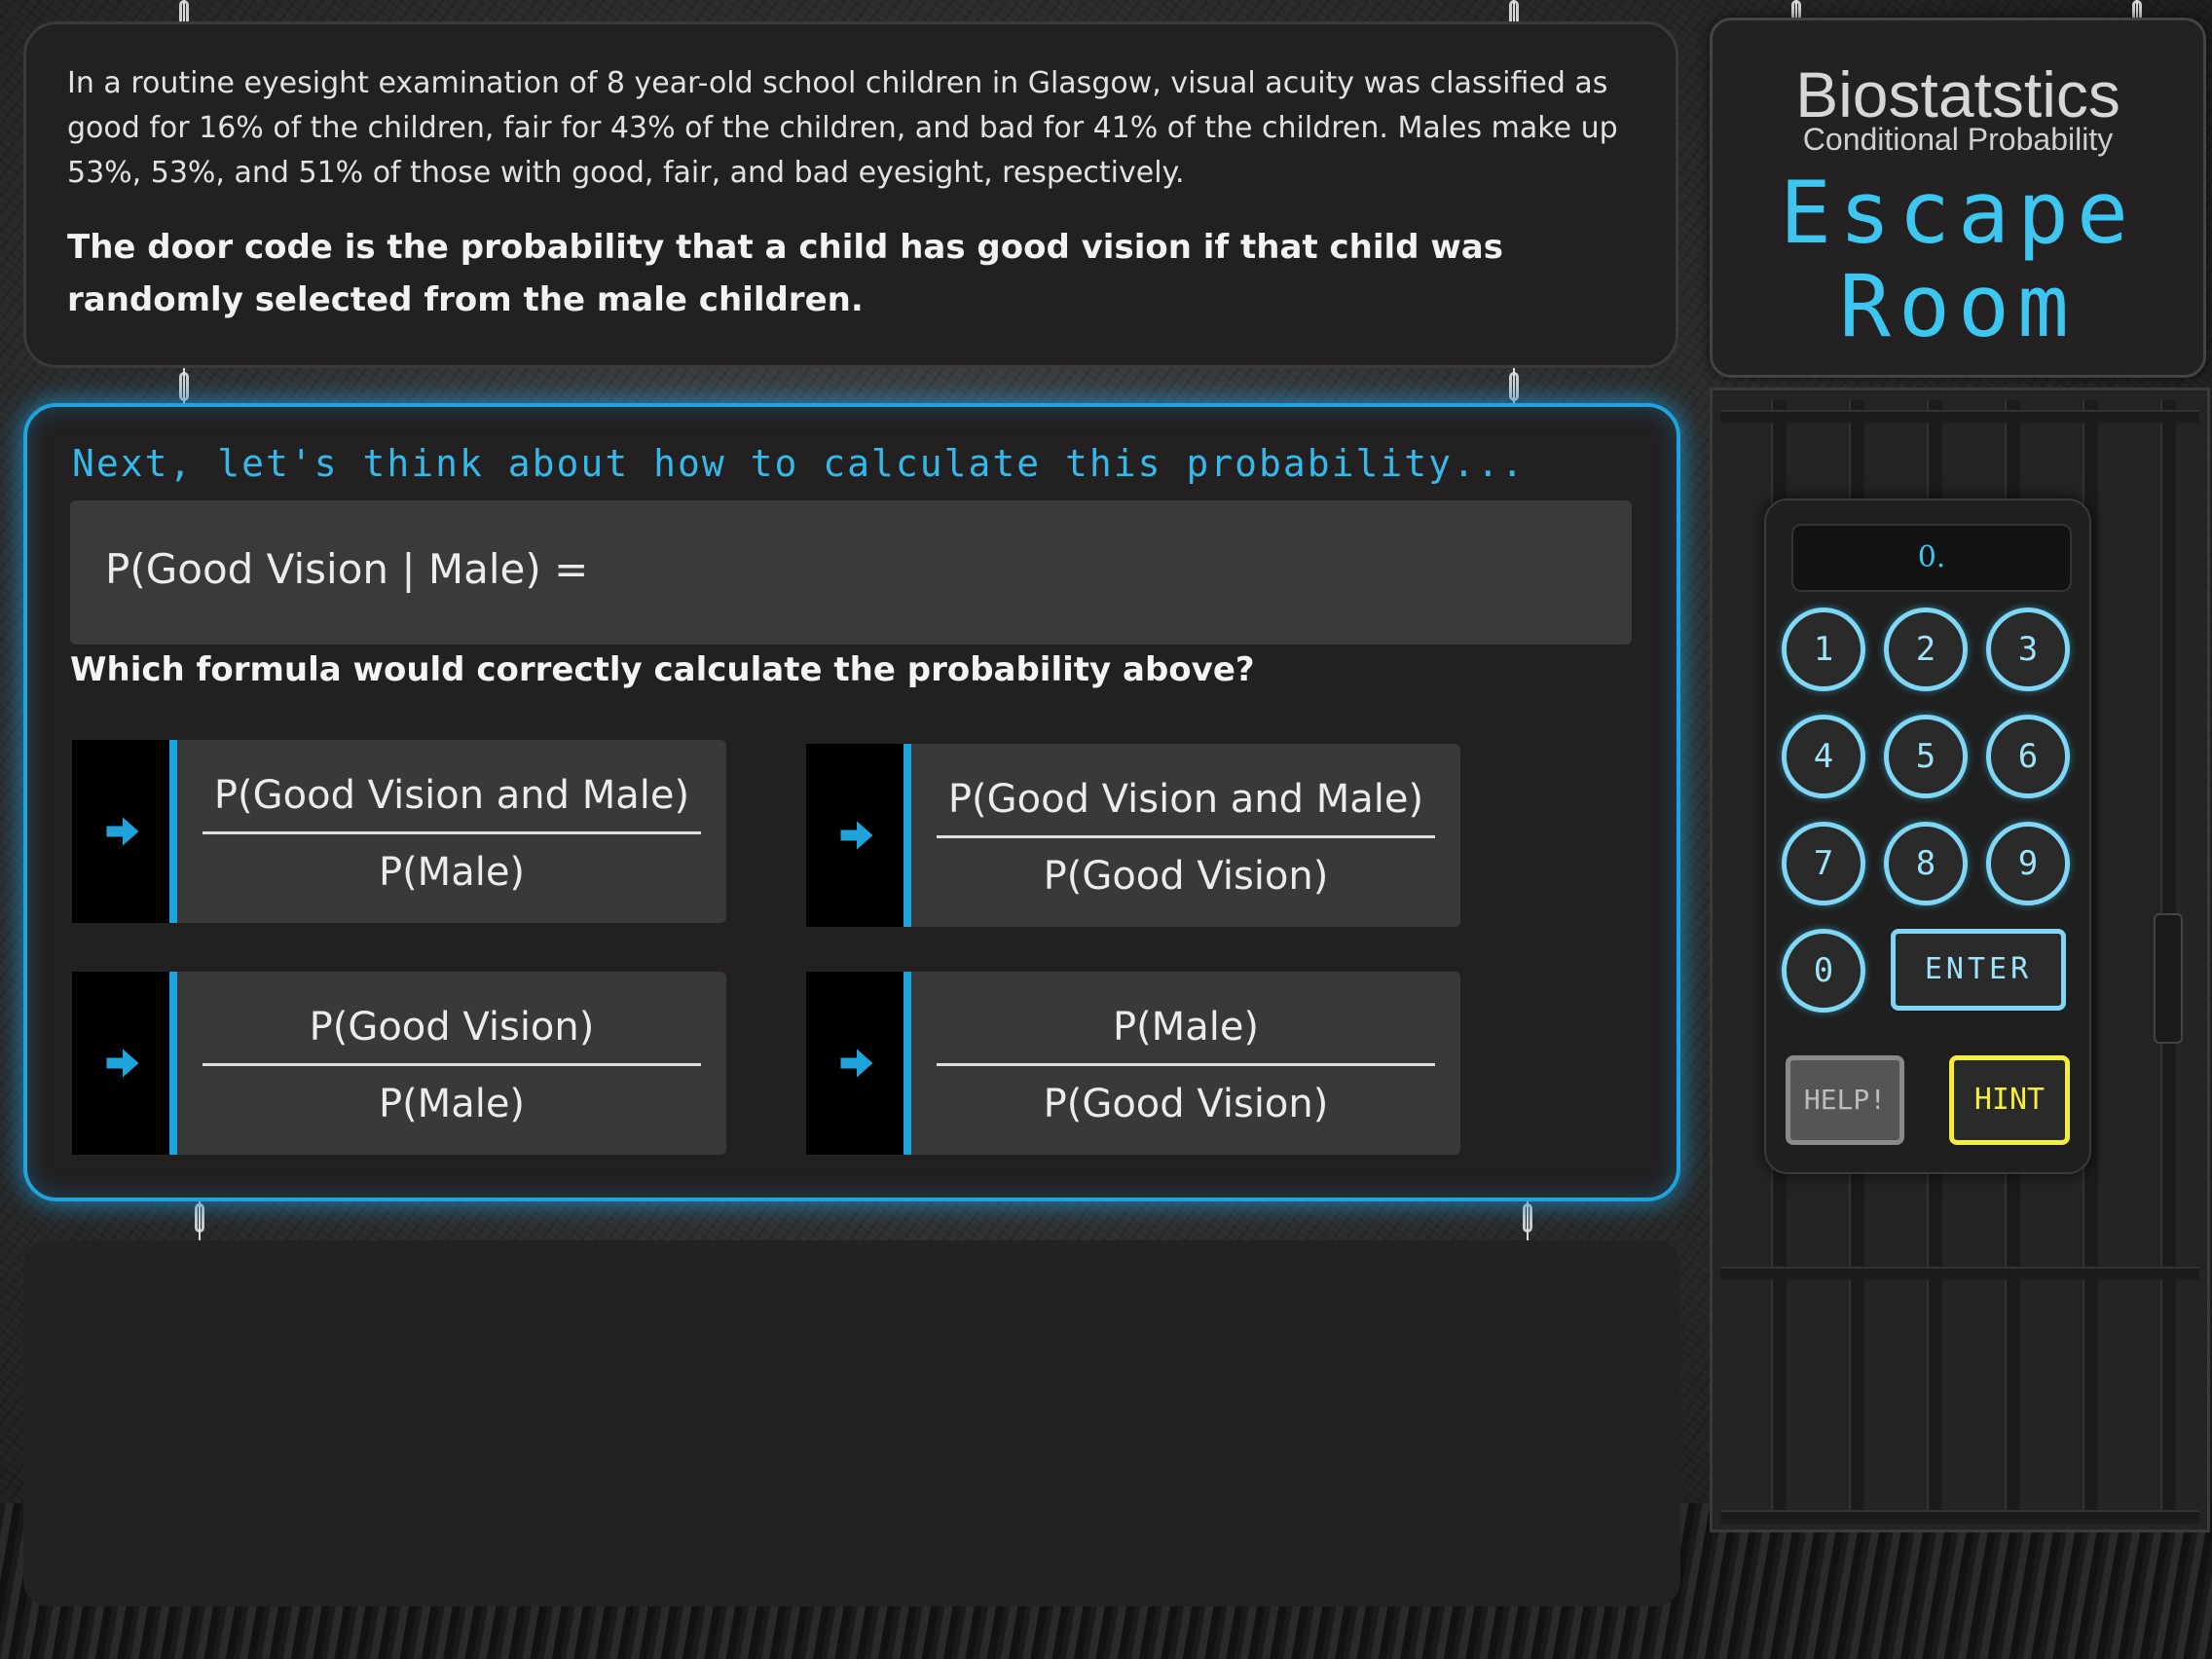 The image size is (2212, 1659). I want to click on title-course: Biostatstics, so click(1957, 94).